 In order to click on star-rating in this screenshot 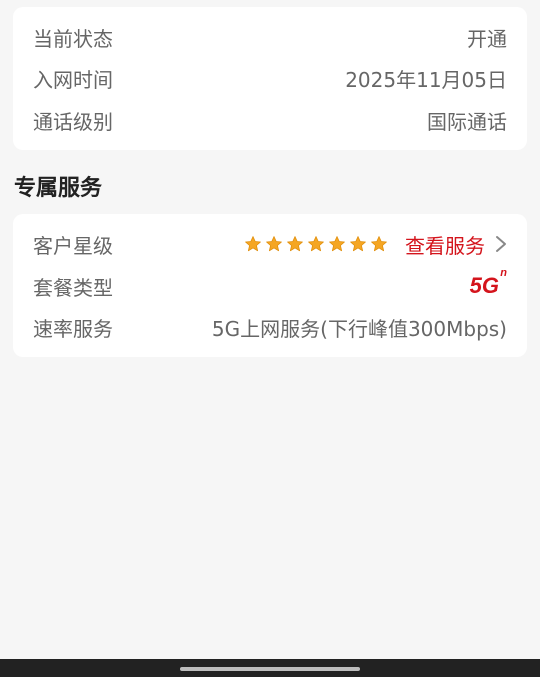, I will do `click(316, 244)`.